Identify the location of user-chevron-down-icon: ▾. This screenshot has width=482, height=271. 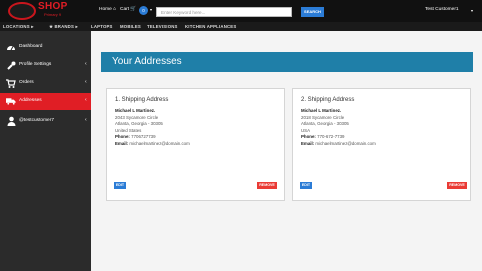
(472, 10).